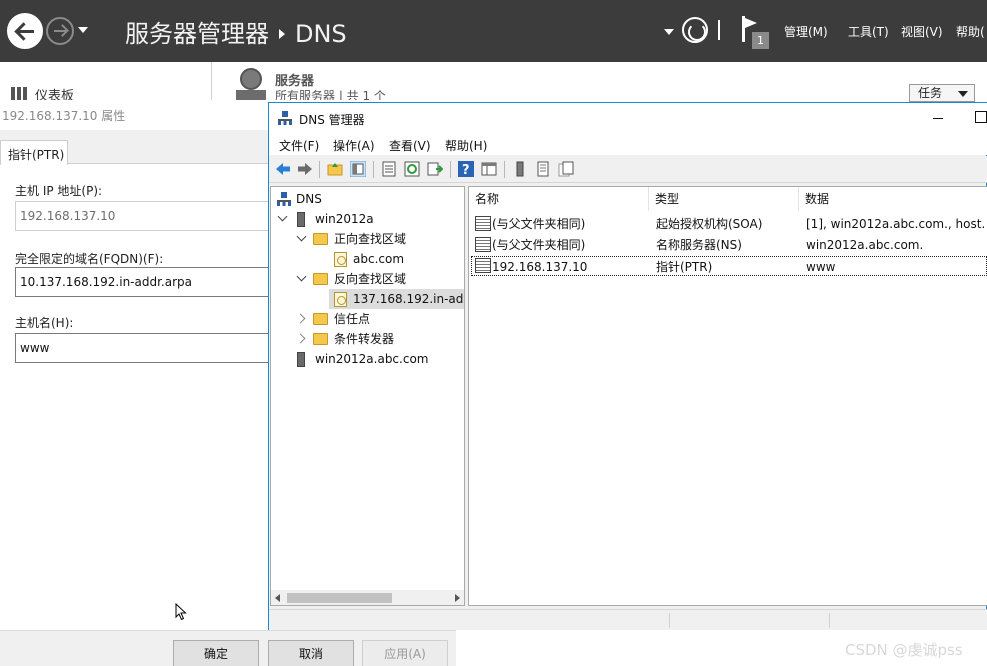 The image size is (987, 666). What do you see at coordinates (354, 145) in the screenshot?
I see `menu-action: 操作(A)` at bounding box center [354, 145].